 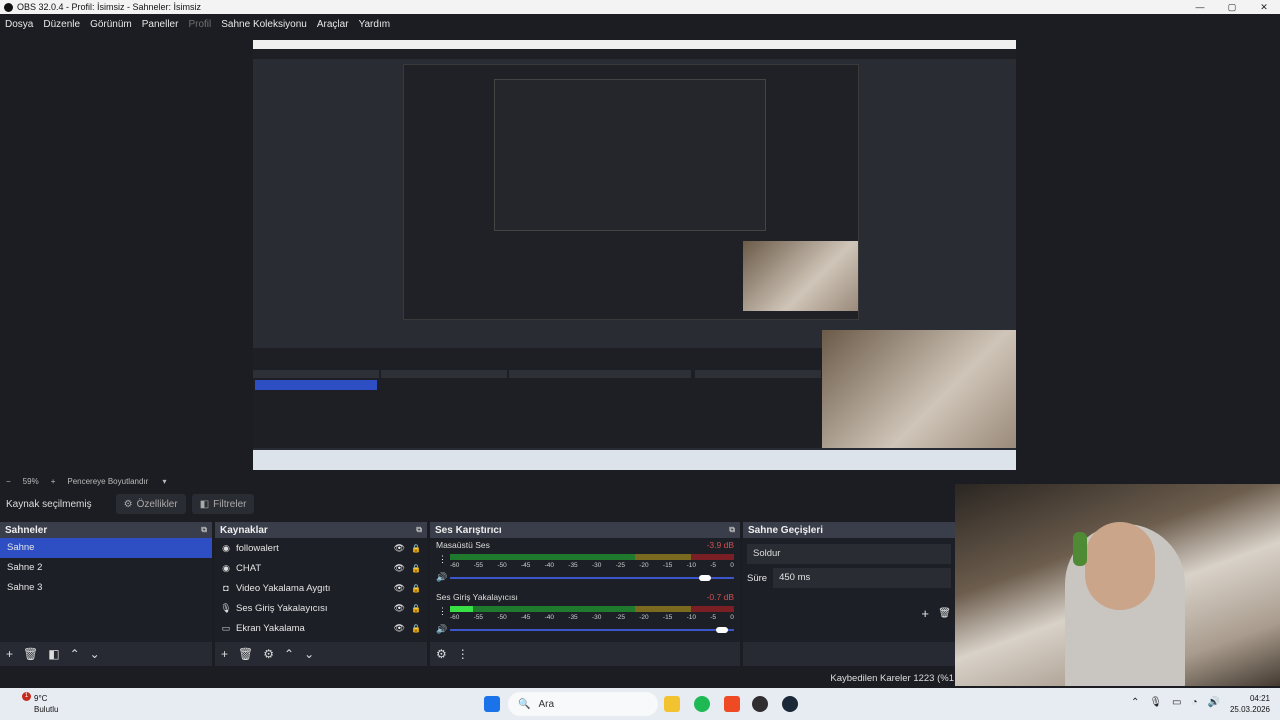 I want to click on scenes-title: Sahneler, so click(x=26, y=530).